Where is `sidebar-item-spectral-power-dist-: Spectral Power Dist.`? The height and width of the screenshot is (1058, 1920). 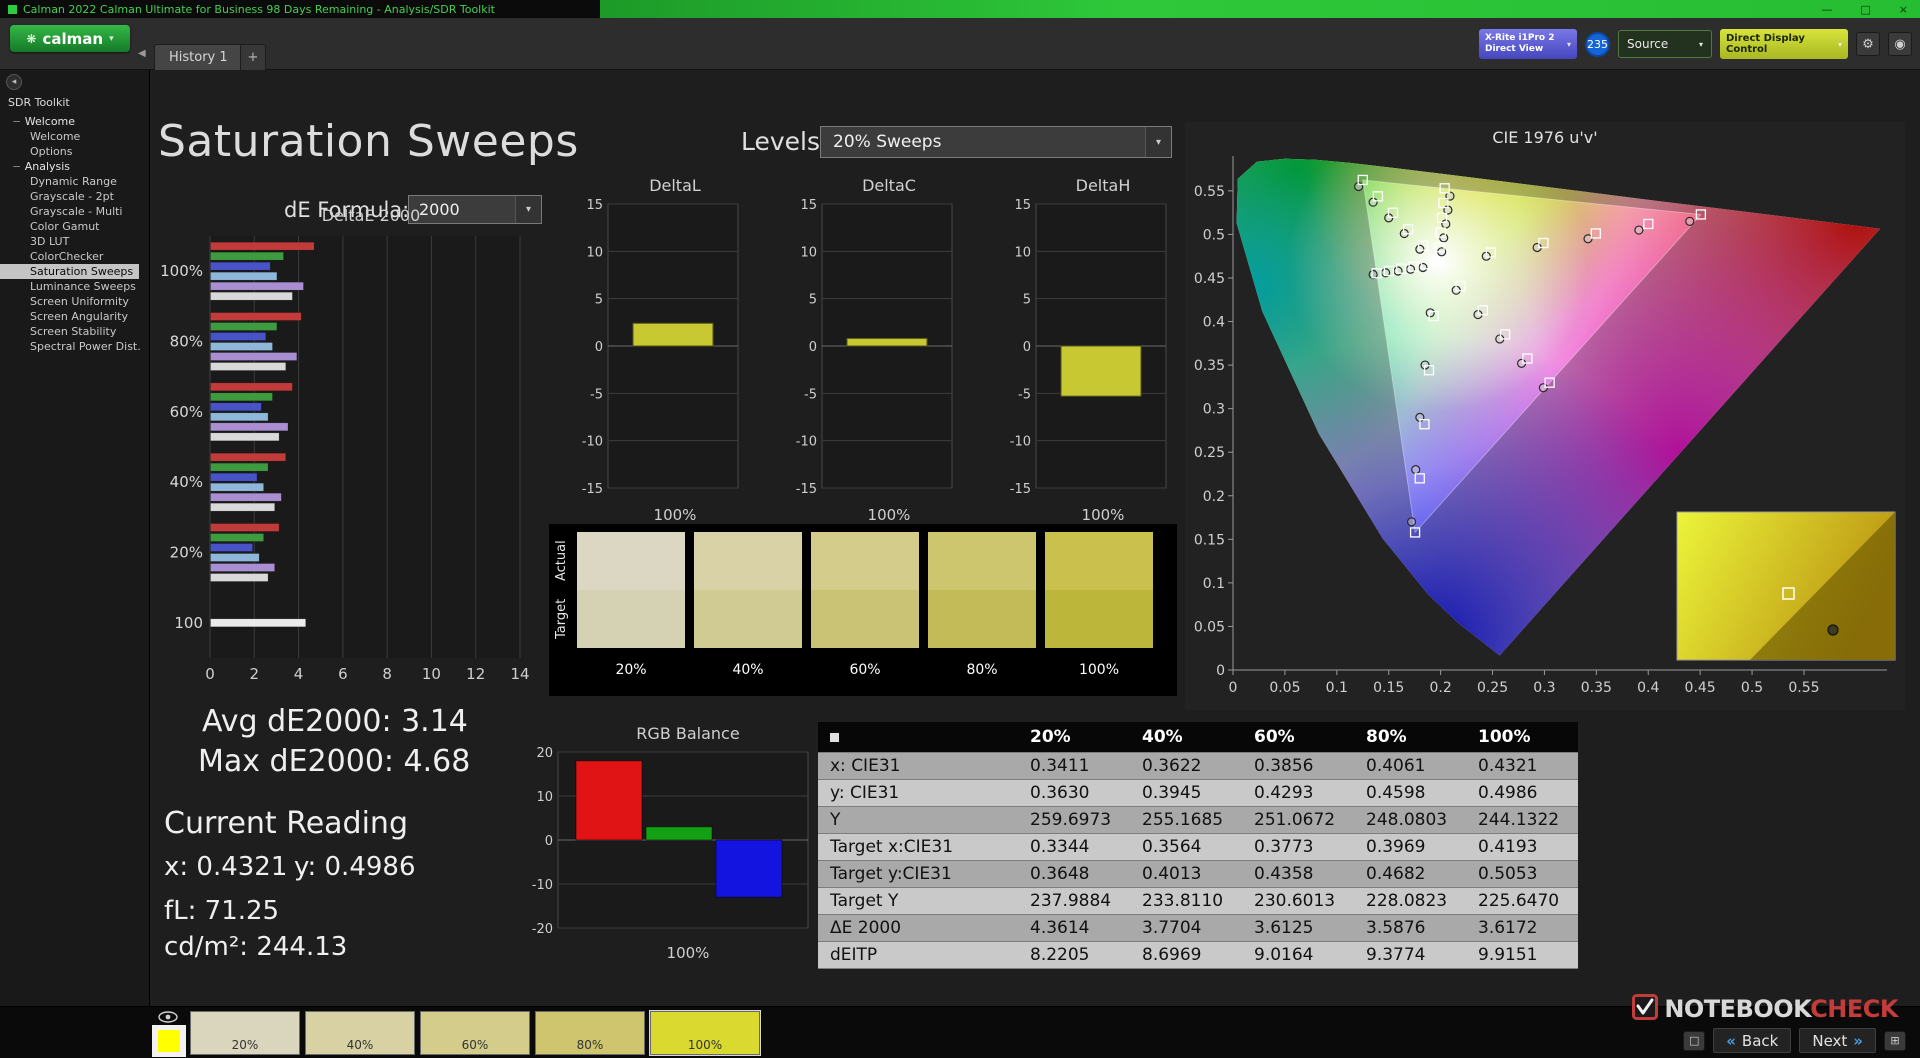
sidebar-item-spectral-power-dist-: Spectral Power Dist. is located at coordinates (74, 346).